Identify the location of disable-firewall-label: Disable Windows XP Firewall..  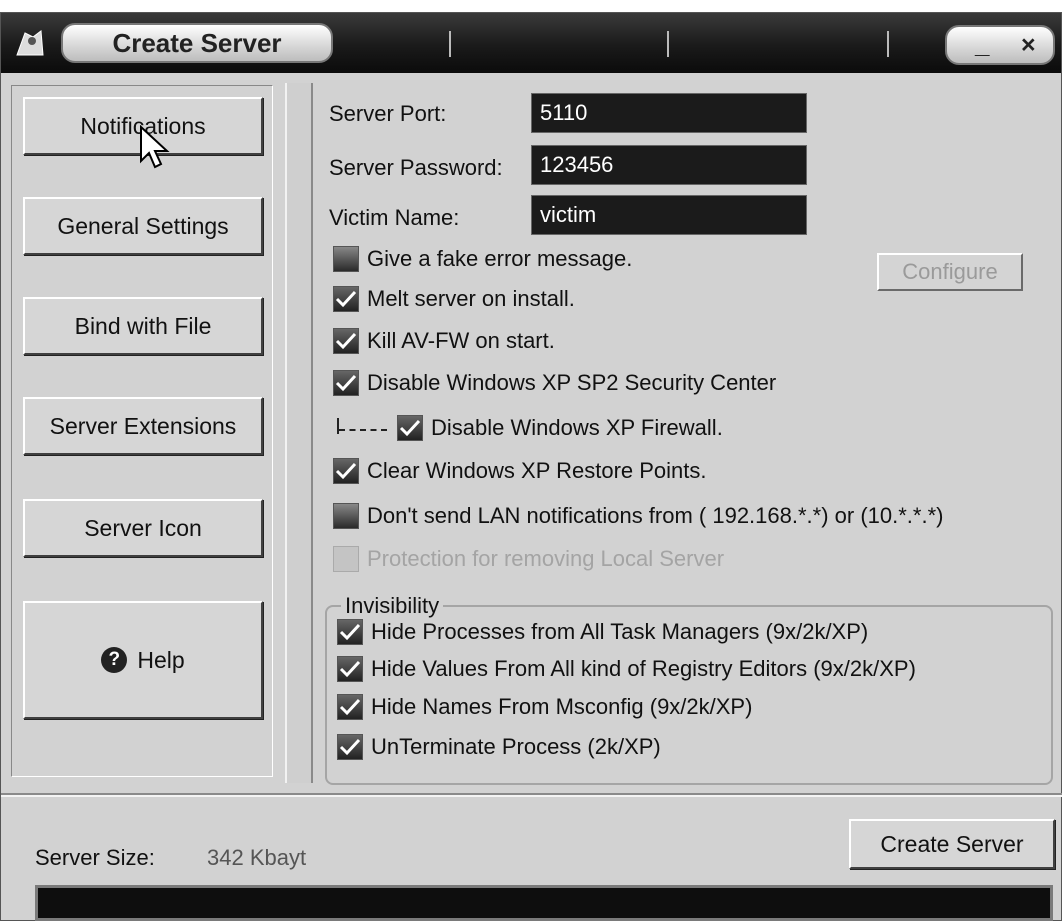
(577, 427).